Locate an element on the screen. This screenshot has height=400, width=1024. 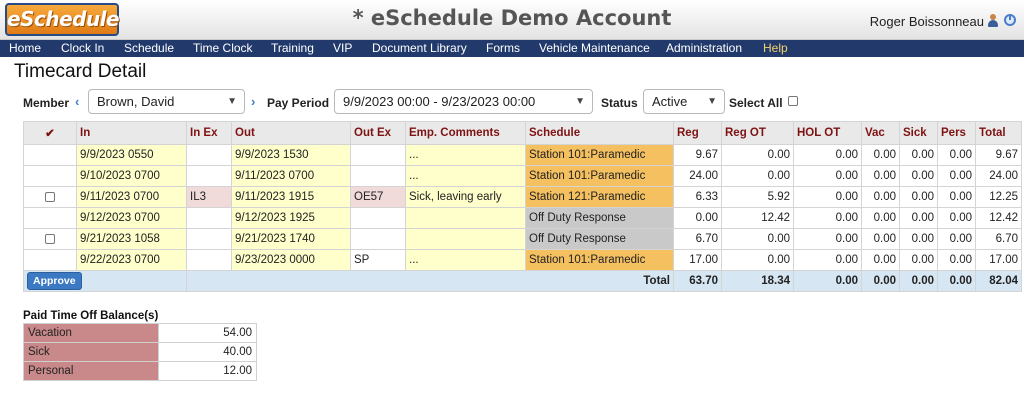
cell-reg: 0.00 is located at coordinates (697, 218).